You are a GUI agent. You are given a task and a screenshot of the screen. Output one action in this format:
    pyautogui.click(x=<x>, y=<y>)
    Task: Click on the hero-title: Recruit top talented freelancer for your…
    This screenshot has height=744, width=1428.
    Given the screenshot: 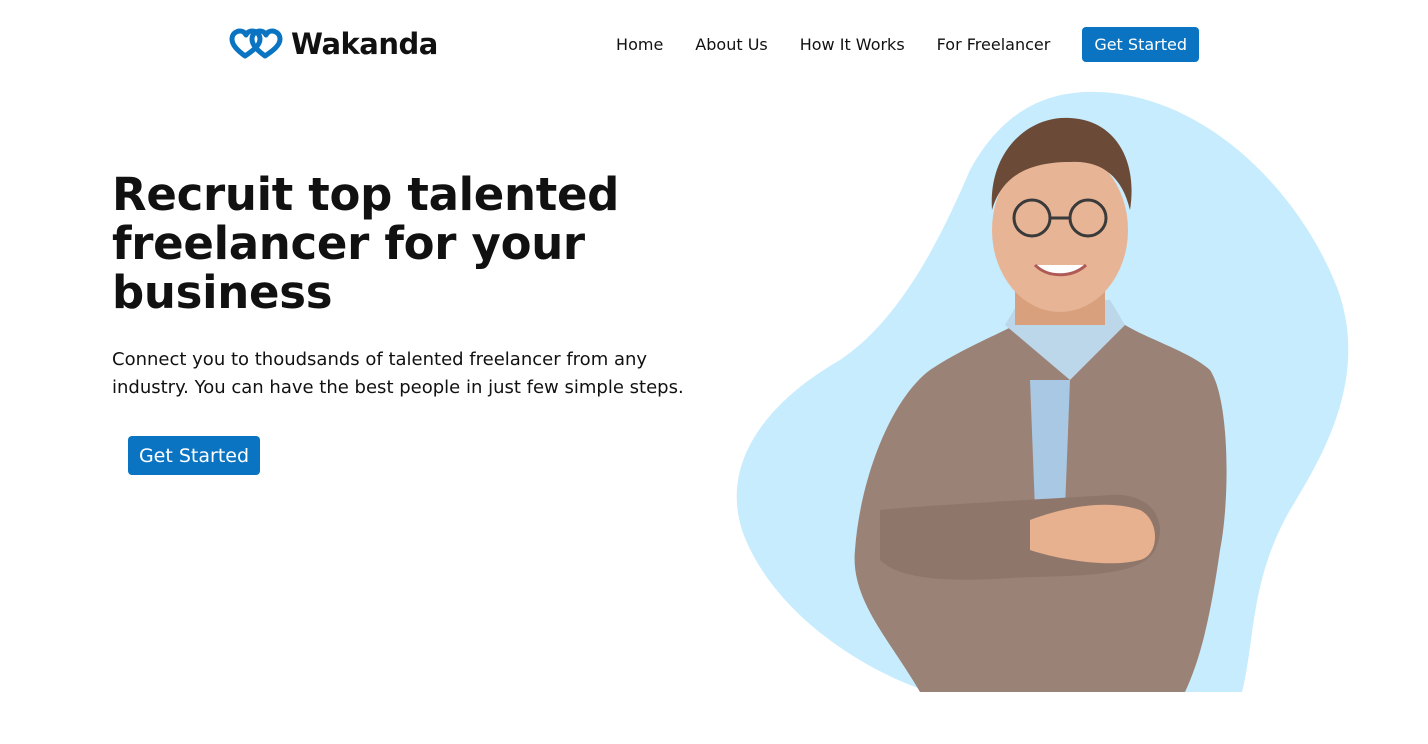 What is the action you would take?
    pyautogui.click(x=366, y=243)
    